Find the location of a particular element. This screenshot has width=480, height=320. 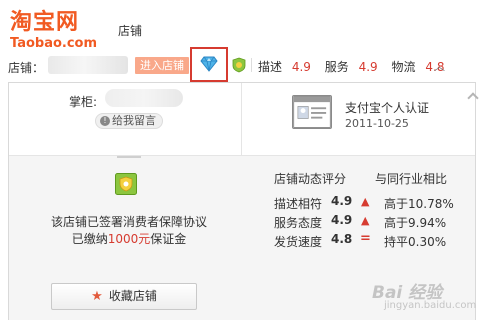

score-value: 4.8 is located at coordinates (342, 239).